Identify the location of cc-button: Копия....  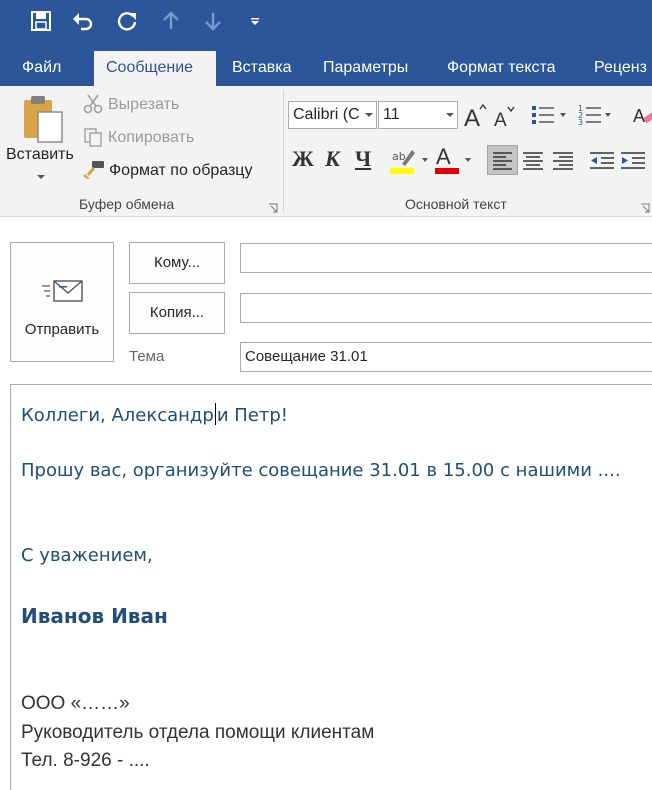
(177, 313).